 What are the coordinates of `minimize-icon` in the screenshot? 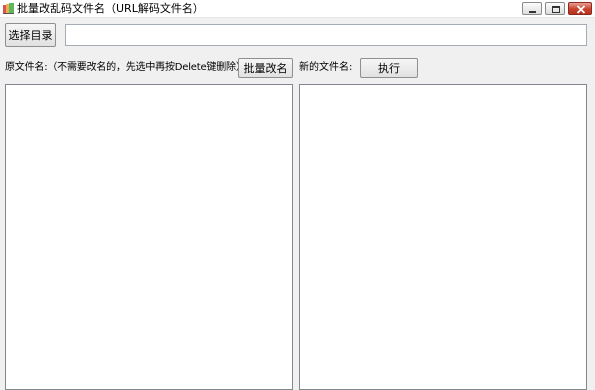 It's located at (532, 12).